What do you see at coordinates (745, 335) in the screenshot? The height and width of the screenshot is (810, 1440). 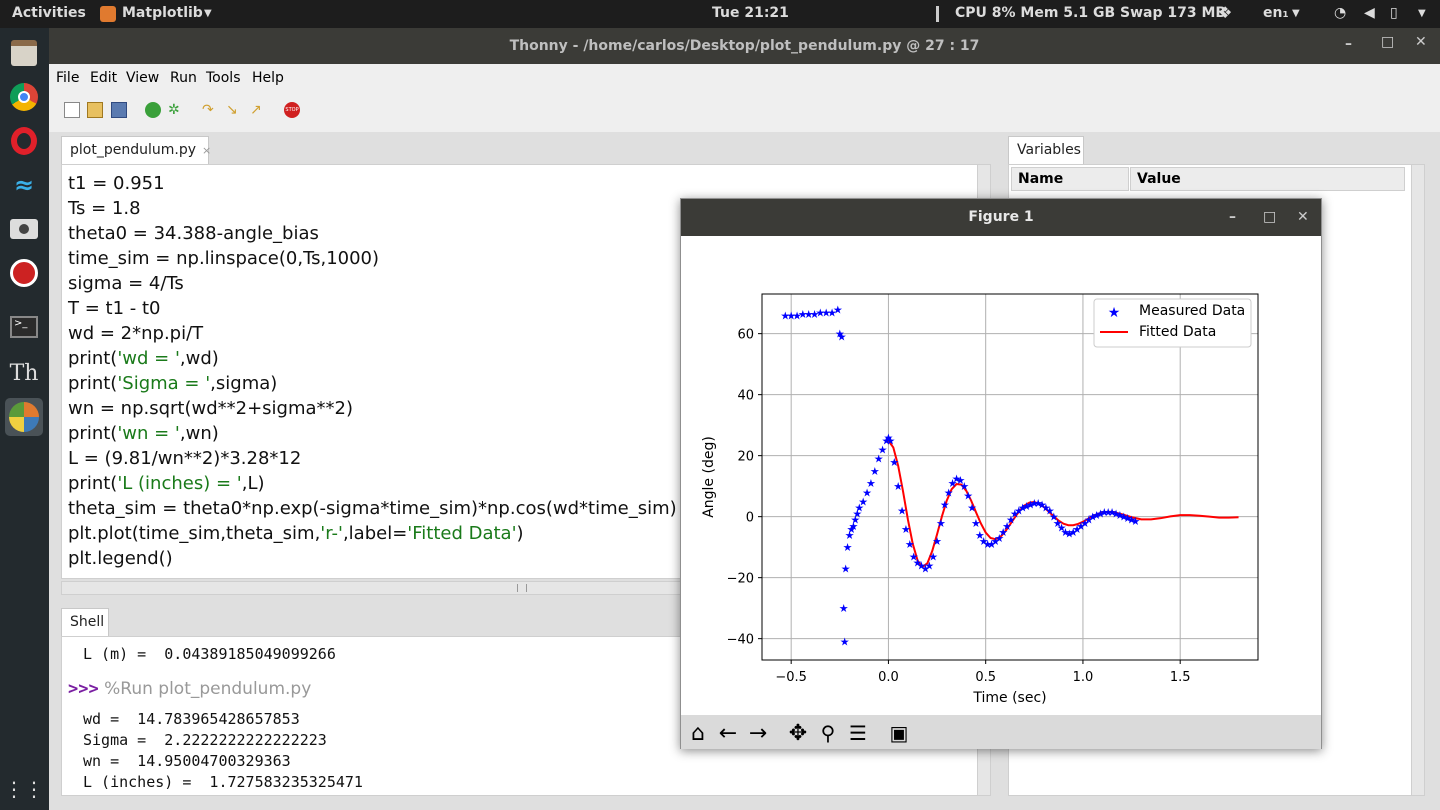 I see `y-tick-label: 60` at bounding box center [745, 335].